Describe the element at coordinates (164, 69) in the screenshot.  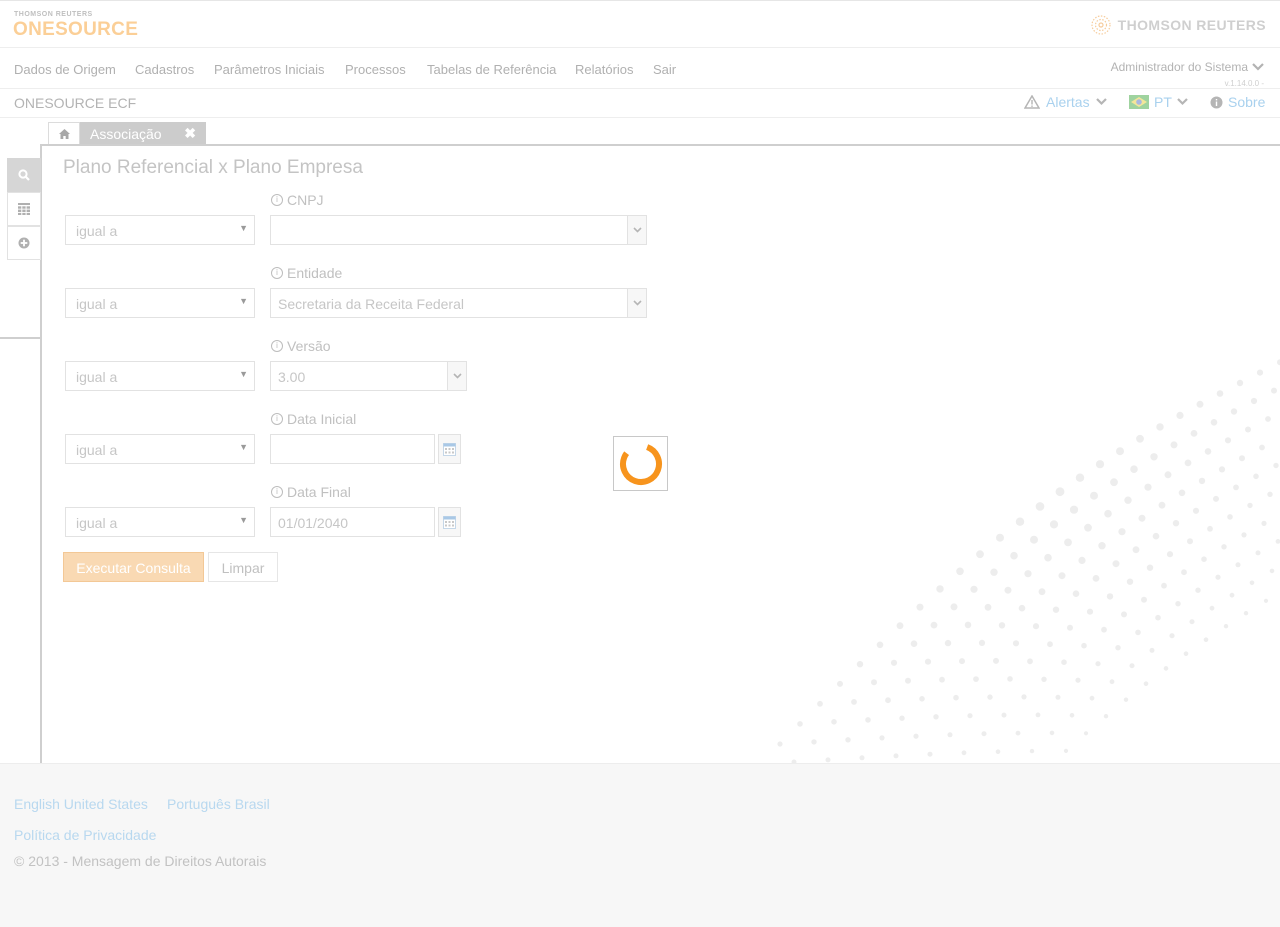
I see `nav-item-cadastros: Cadastros` at that location.